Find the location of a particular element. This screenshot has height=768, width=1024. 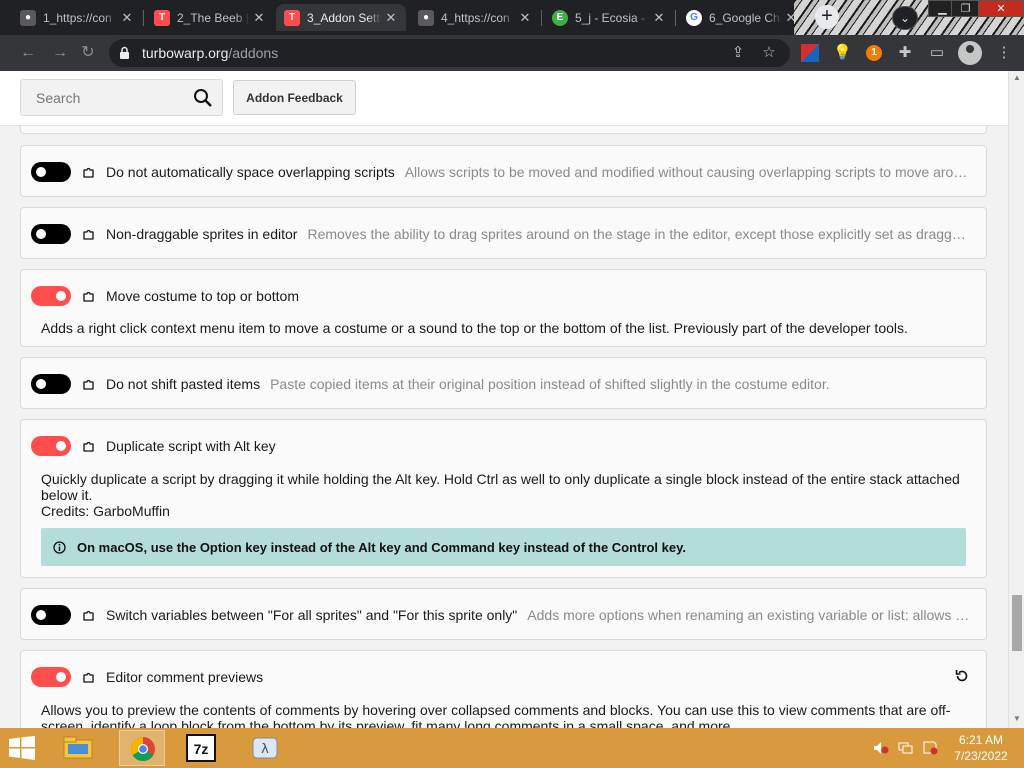

address-bar: turbowarp.org/addons ⇪ ☆ is located at coordinates (449, 53).